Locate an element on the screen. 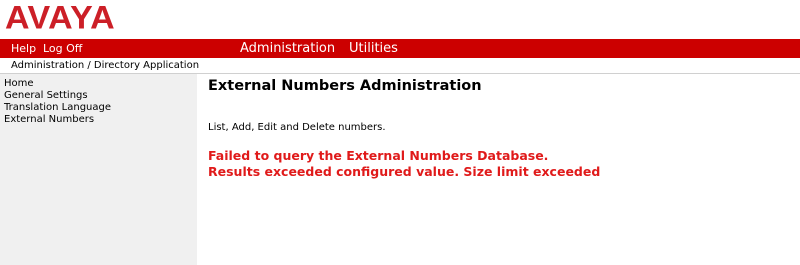  page-description: List, Add, Edit and Delete numbers. is located at coordinates (297, 127).